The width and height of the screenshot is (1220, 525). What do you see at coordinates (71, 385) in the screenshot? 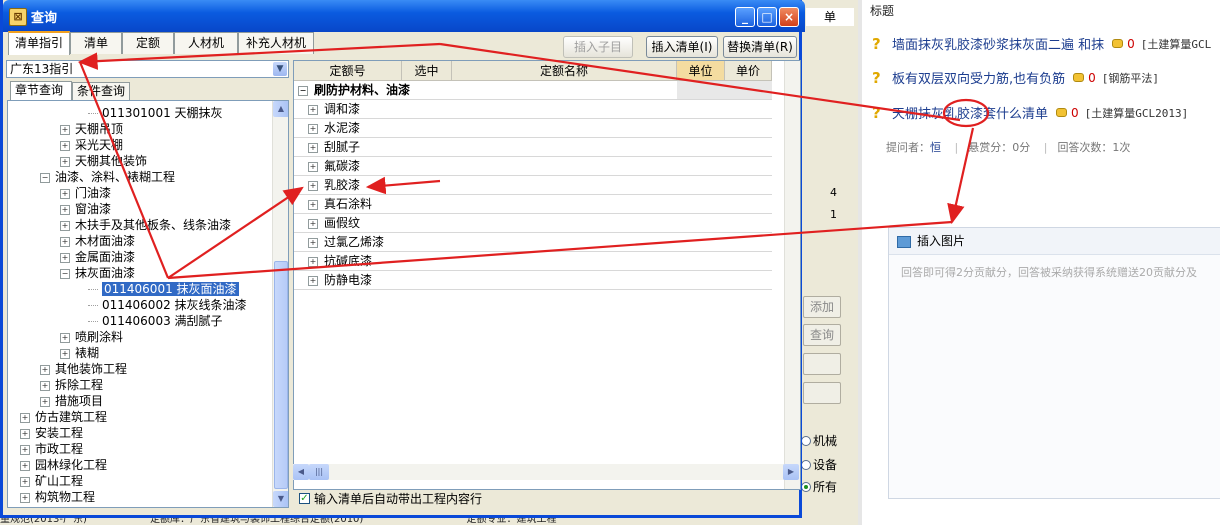
I see `tree-node: + 拆除工程` at bounding box center [71, 385].